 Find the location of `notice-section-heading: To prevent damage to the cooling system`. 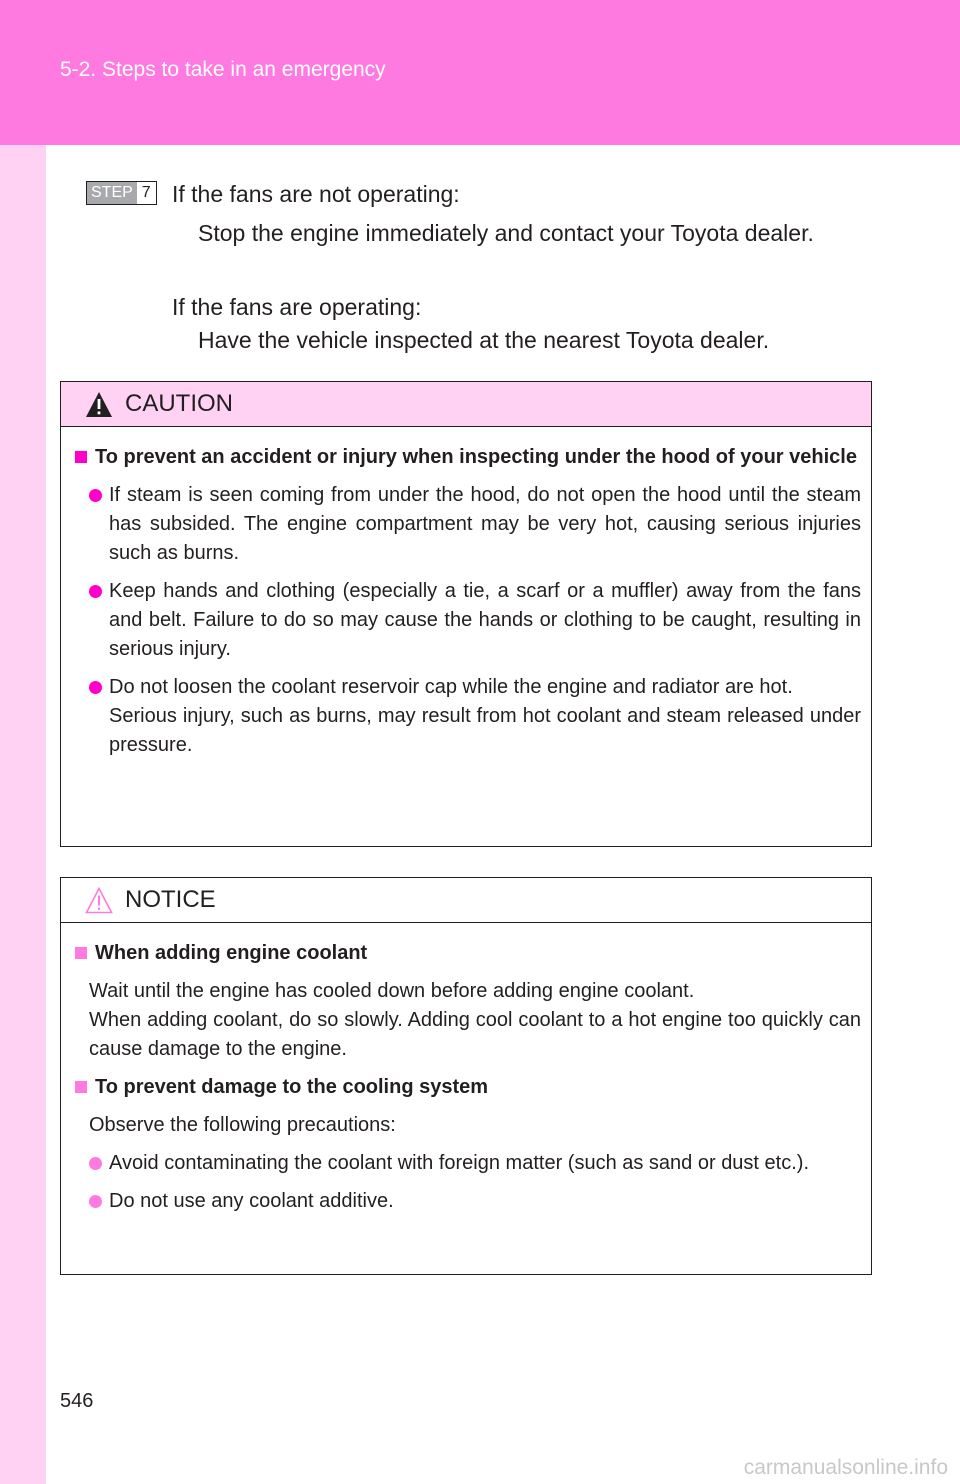

notice-section-heading: To prevent damage to the cooling system is located at coordinates (468, 1087).